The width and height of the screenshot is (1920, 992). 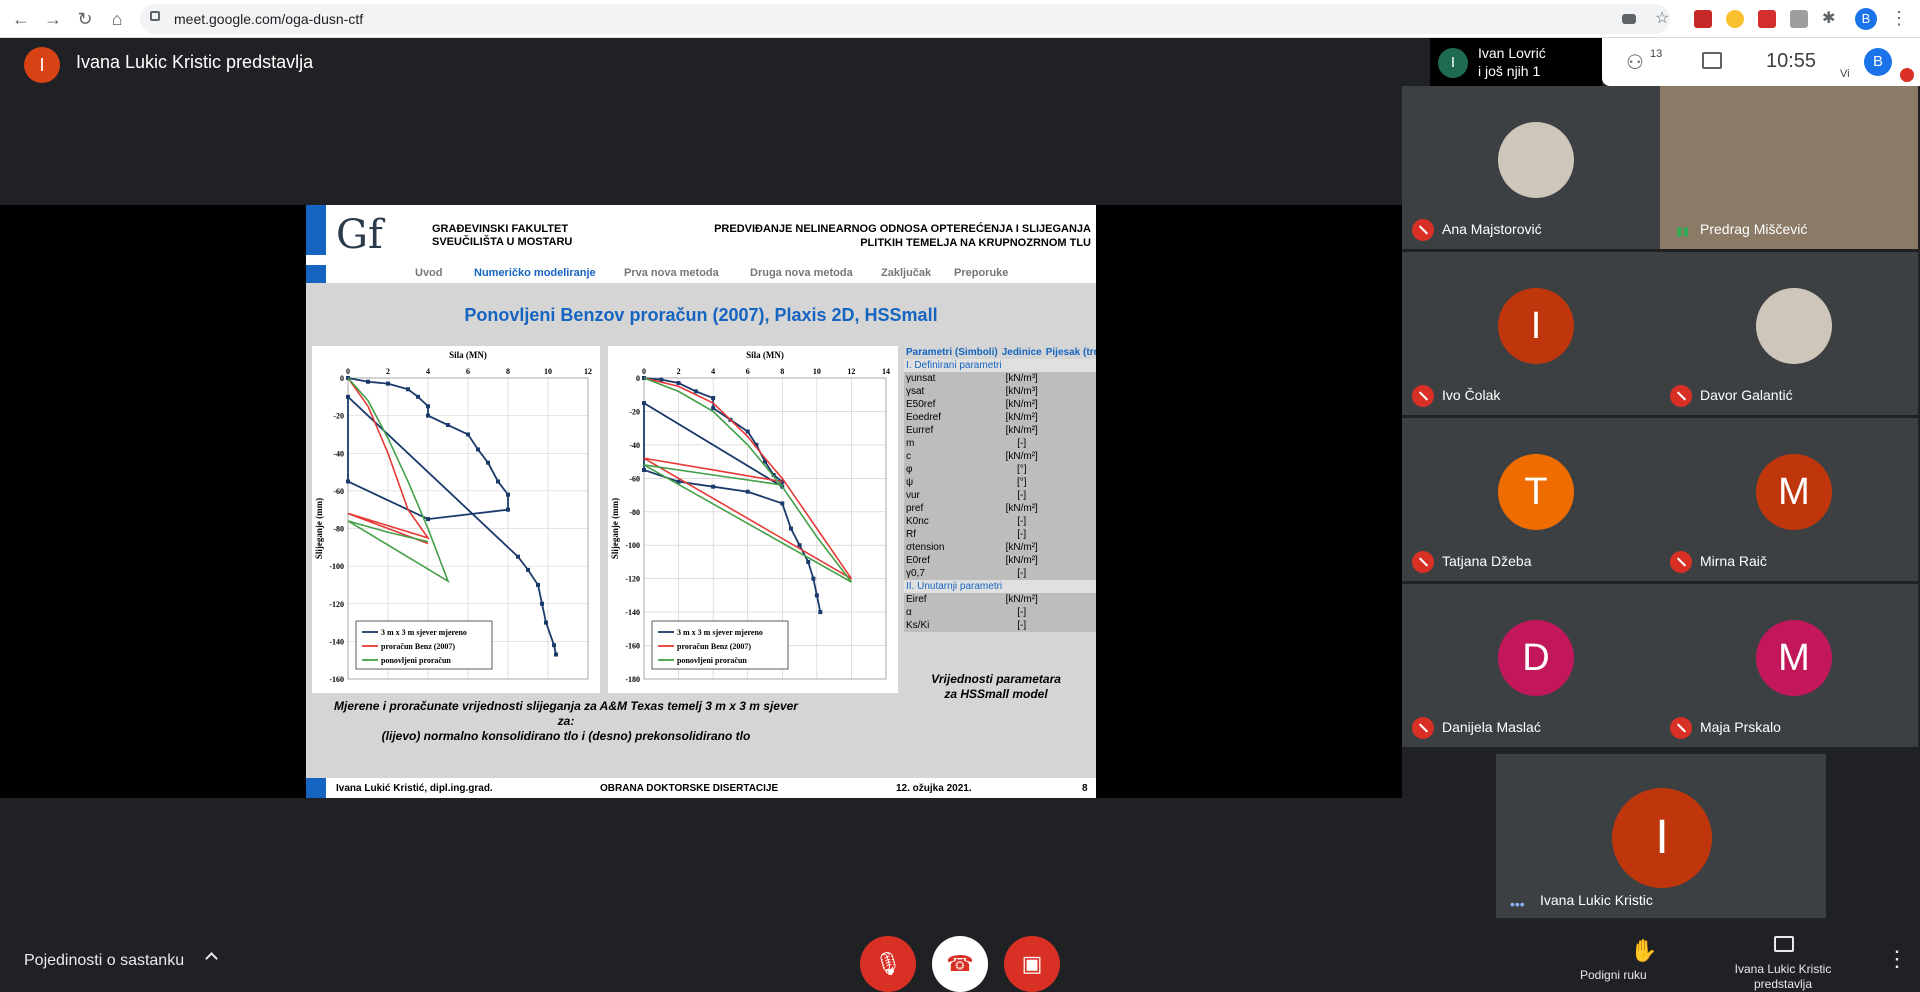 I want to click on camera-toggle-button: ▣, so click(x=1032, y=964).